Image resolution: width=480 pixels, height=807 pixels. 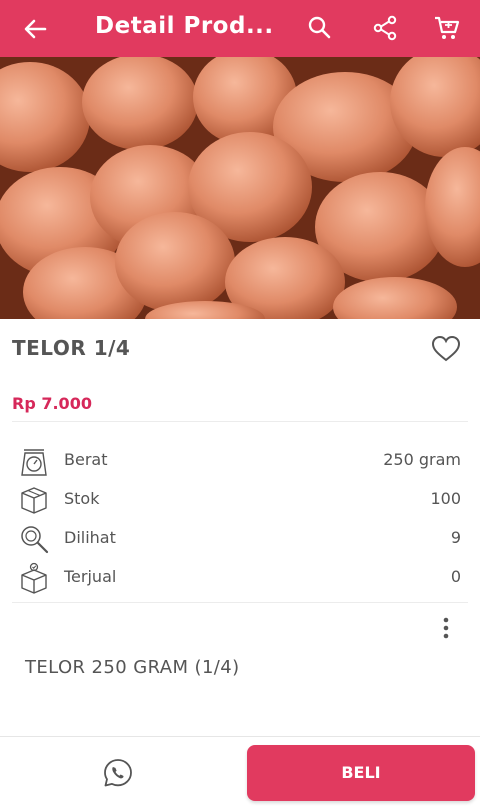 I want to click on scale-icon, so click(x=34, y=462).